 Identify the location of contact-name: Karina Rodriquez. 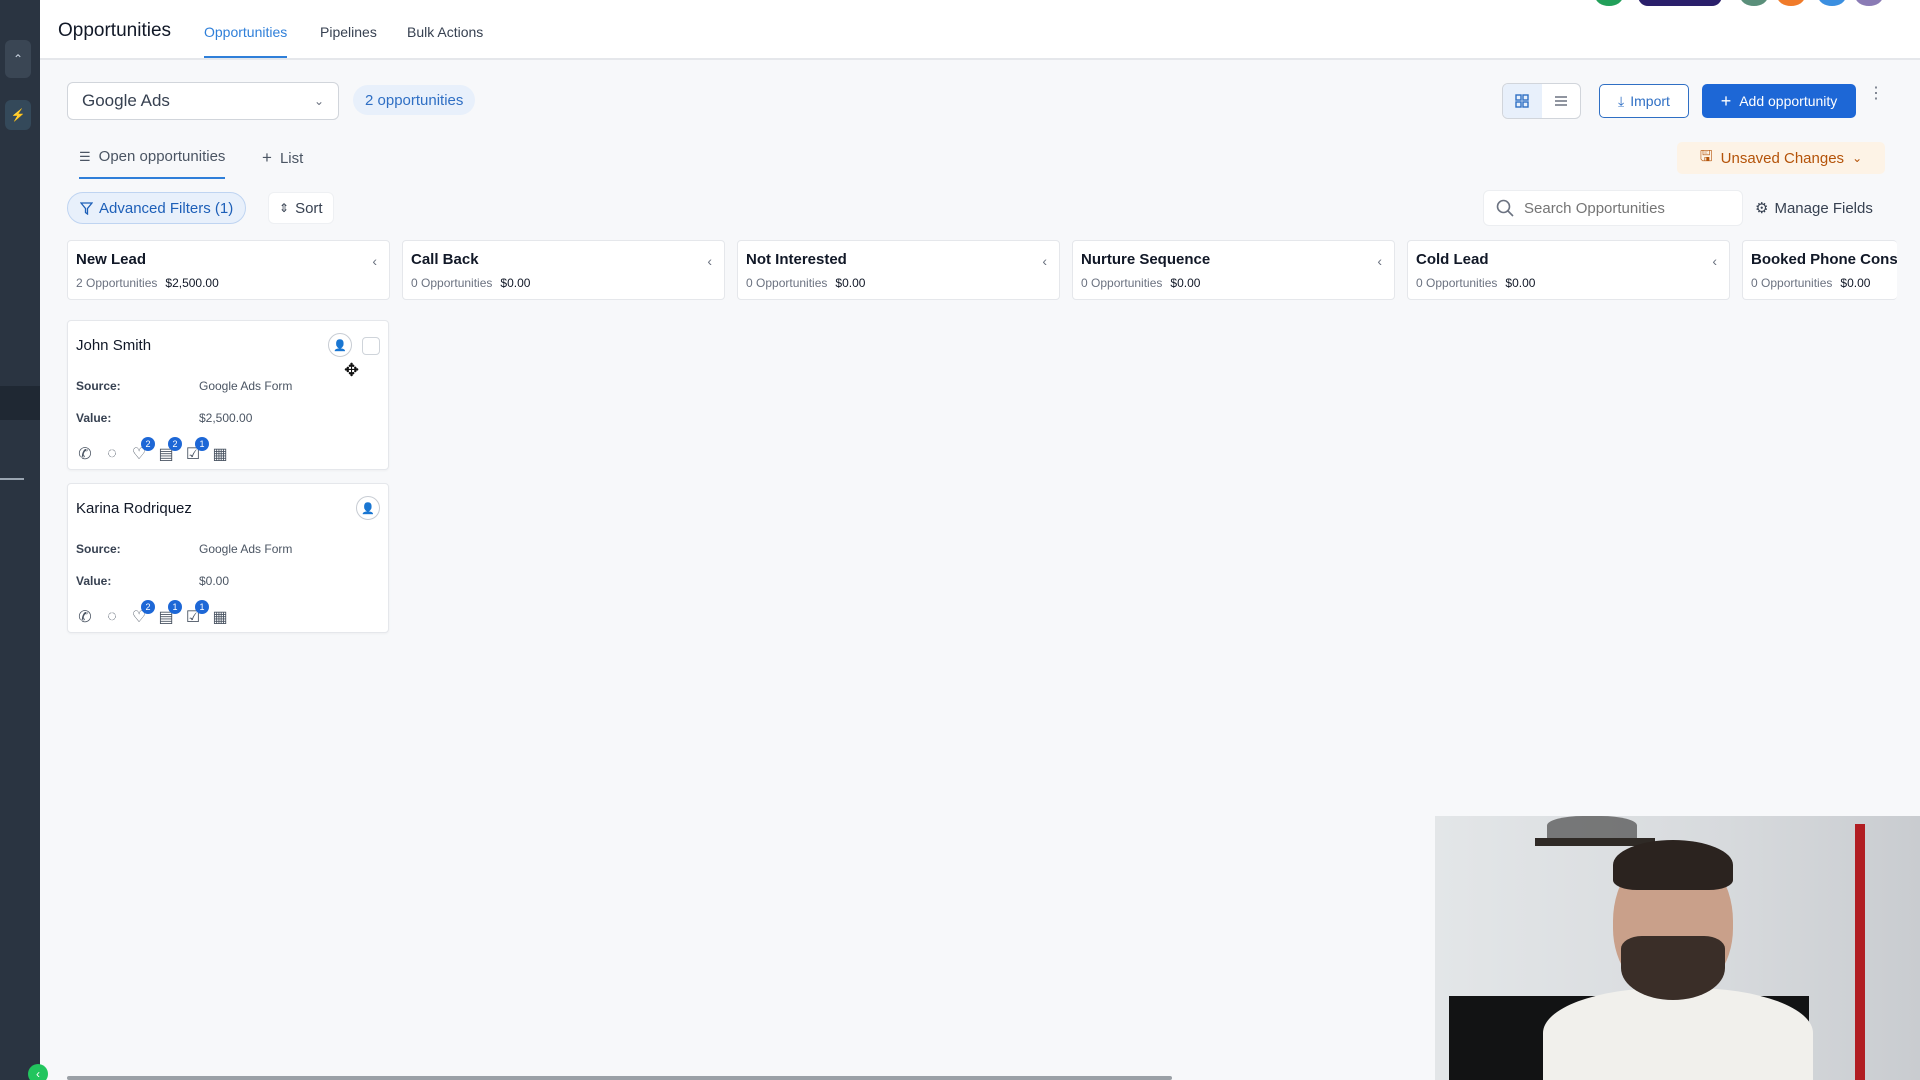
(134, 508).